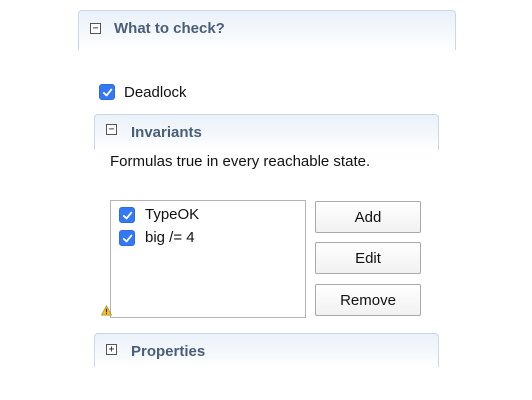 This screenshot has width=532, height=400. What do you see at coordinates (208, 259) in the screenshot?
I see `invariants-list: TypeOK big /= 4` at bounding box center [208, 259].